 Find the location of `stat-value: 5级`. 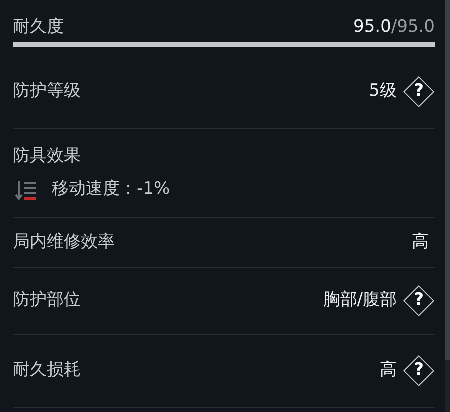

stat-value: 5级 is located at coordinates (383, 91).